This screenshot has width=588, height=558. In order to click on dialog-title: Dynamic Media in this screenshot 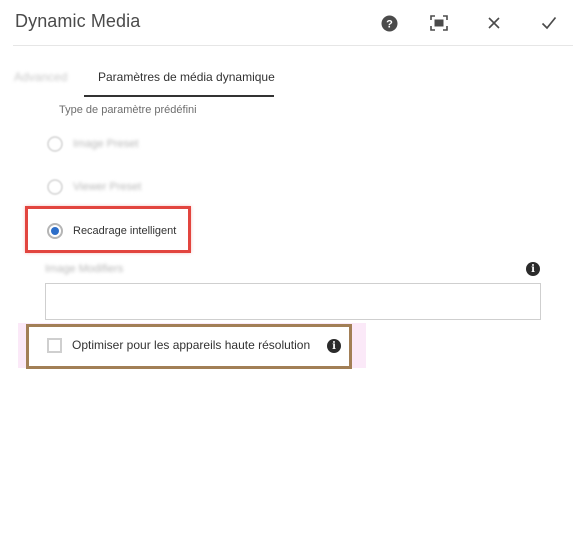, I will do `click(78, 21)`.